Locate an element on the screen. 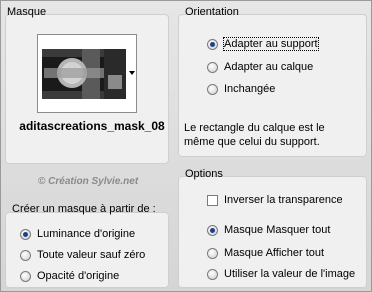 This screenshot has width=372, height=292. mask-thumbnail-image is located at coordinates (87, 73).